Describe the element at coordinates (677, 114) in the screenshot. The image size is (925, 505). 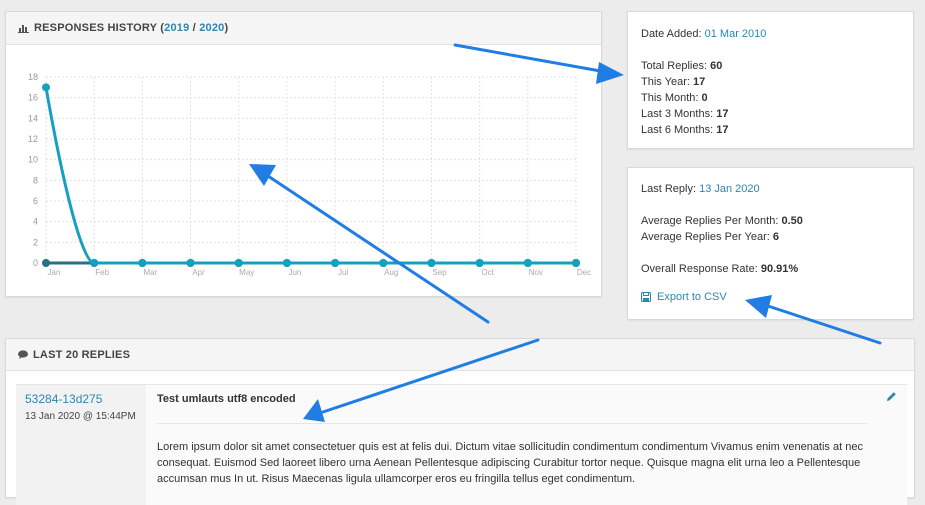
I see `last-3-months-label: Last 3 Months:` at that location.